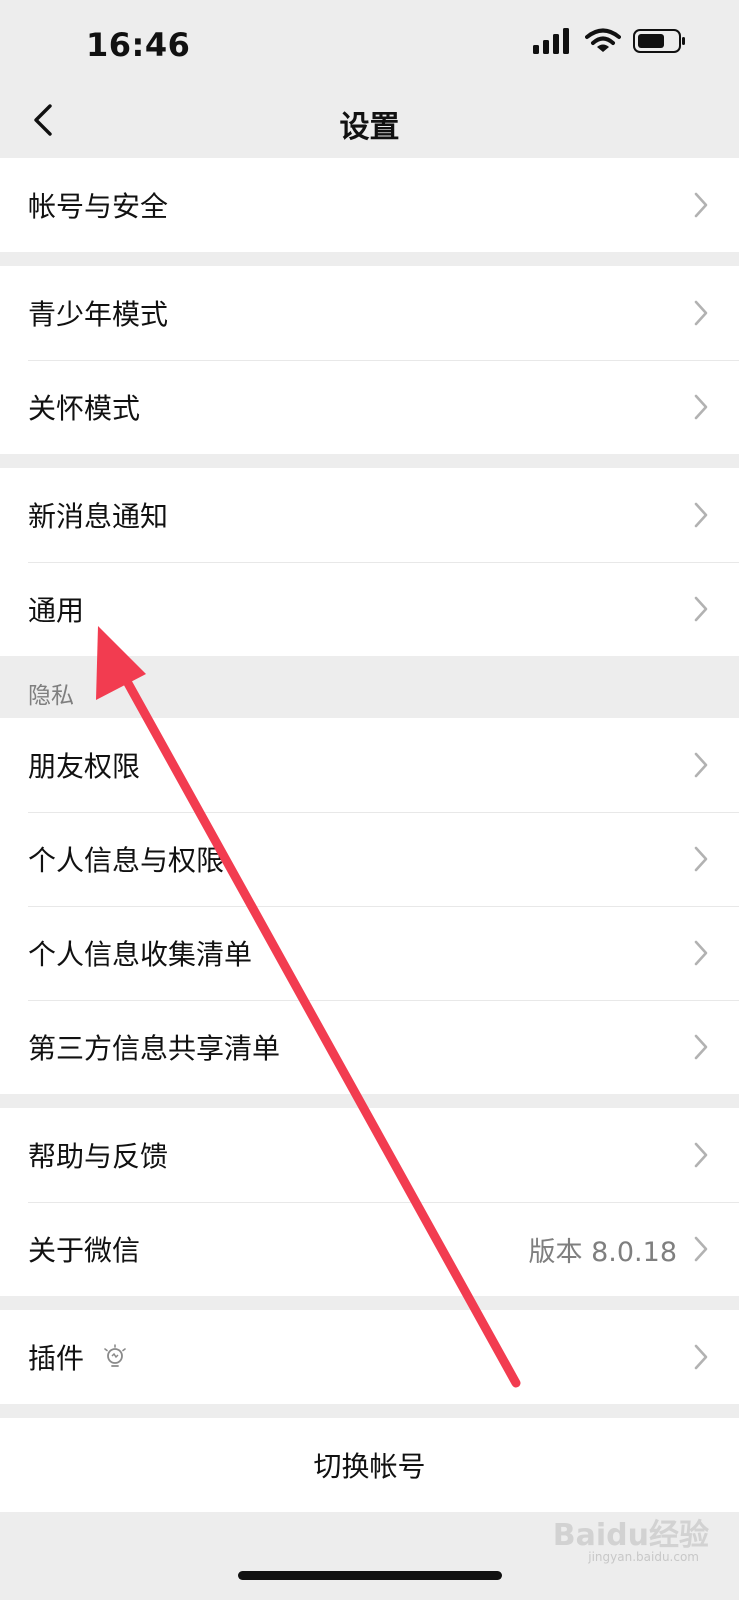  I want to click on row-label: 个人信息收集清单, so click(140, 954).